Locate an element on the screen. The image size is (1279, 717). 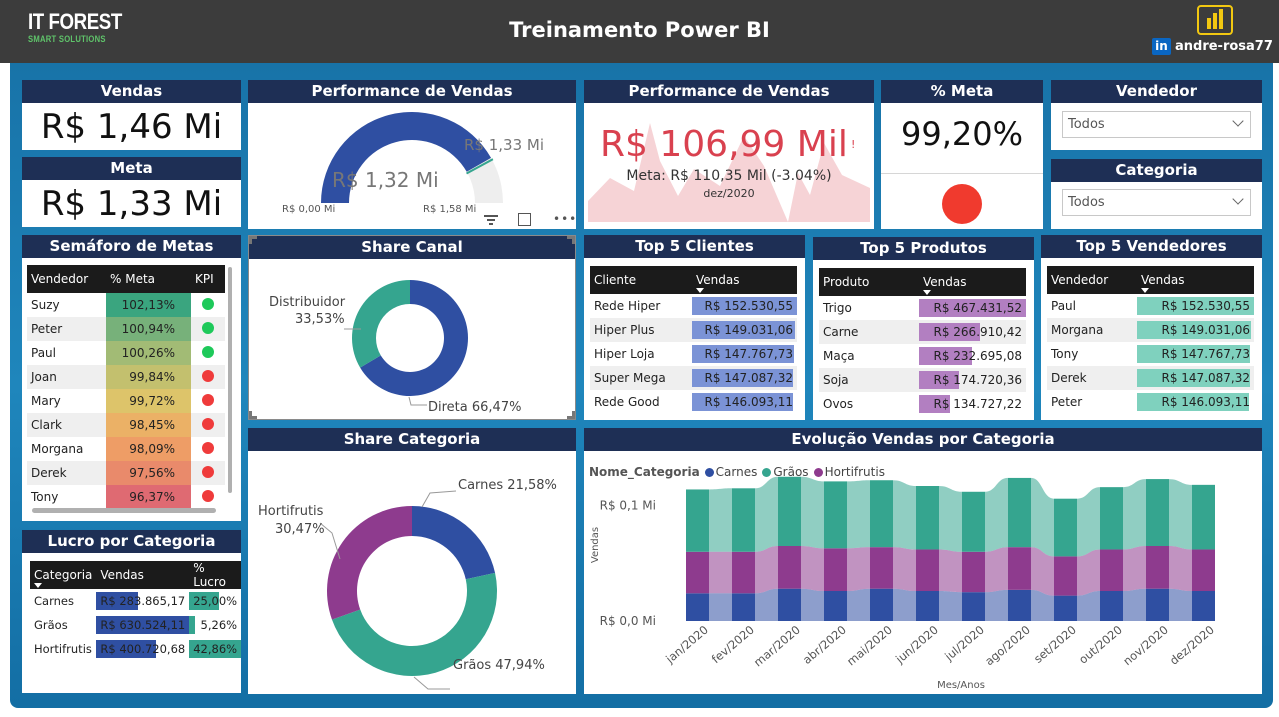
table-row: Paul R$ 152.530,55 is located at coordinates (1150, 306).